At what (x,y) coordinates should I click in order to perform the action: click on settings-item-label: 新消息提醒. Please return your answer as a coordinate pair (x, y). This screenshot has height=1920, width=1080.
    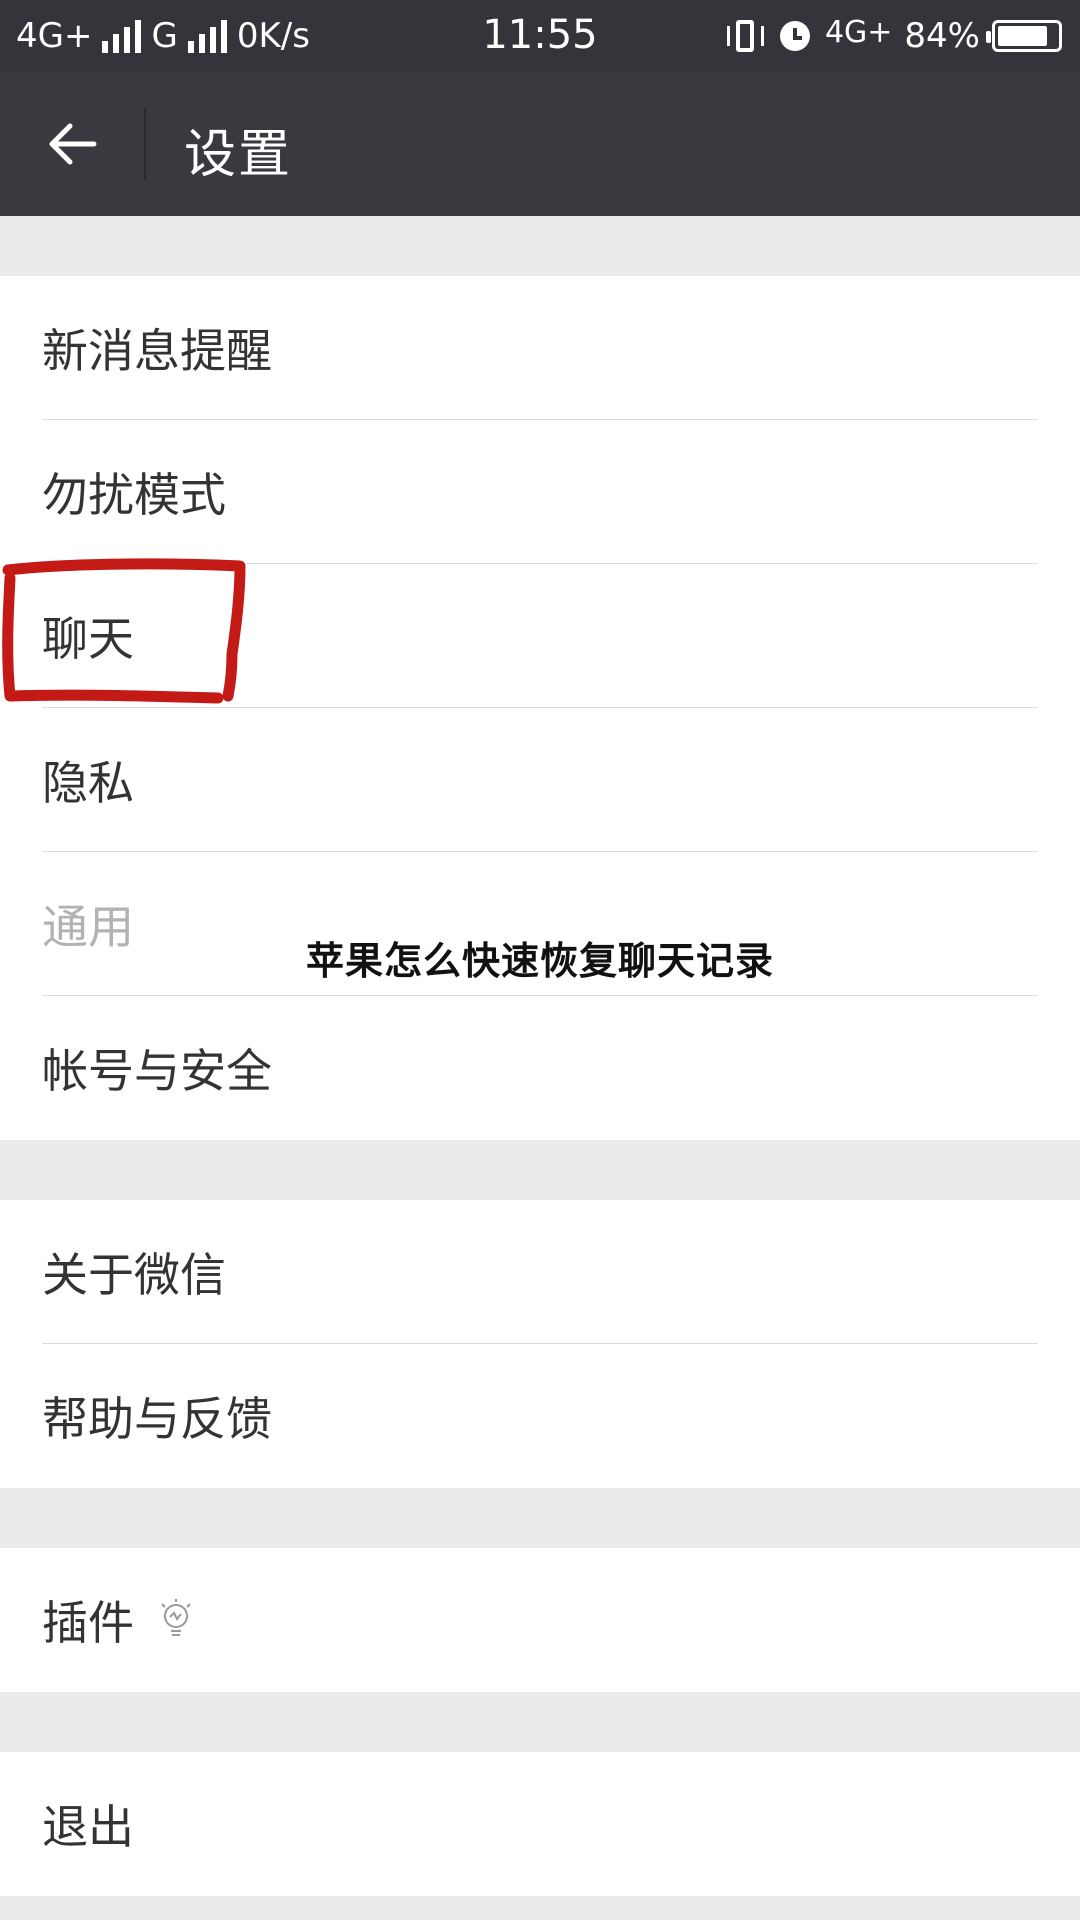
    Looking at the image, I should click on (157, 351).